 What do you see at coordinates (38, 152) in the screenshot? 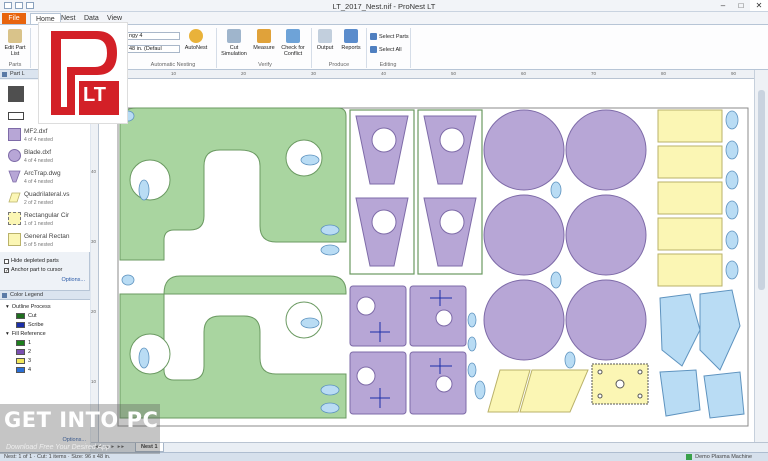
I see `part-name: Blade.dxf` at bounding box center [38, 152].